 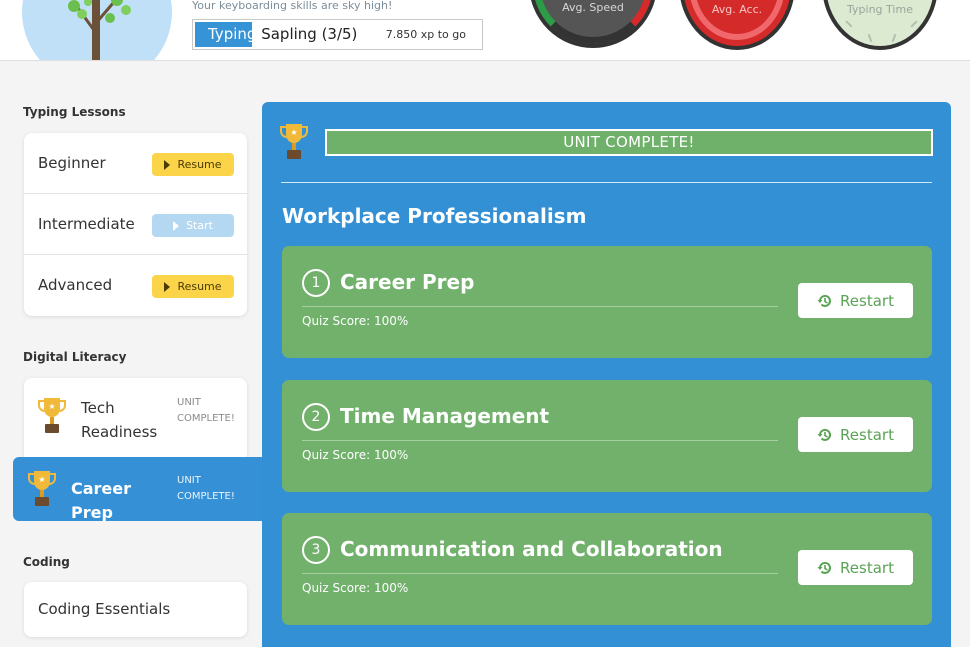 I want to click on lesson-item-coding-essentials: Coding Essentials, so click(x=135, y=609).